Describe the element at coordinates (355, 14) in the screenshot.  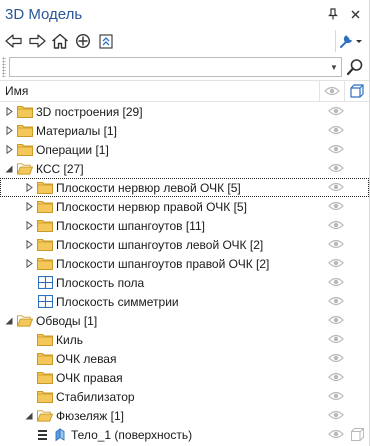
I see `close-icon` at that location.